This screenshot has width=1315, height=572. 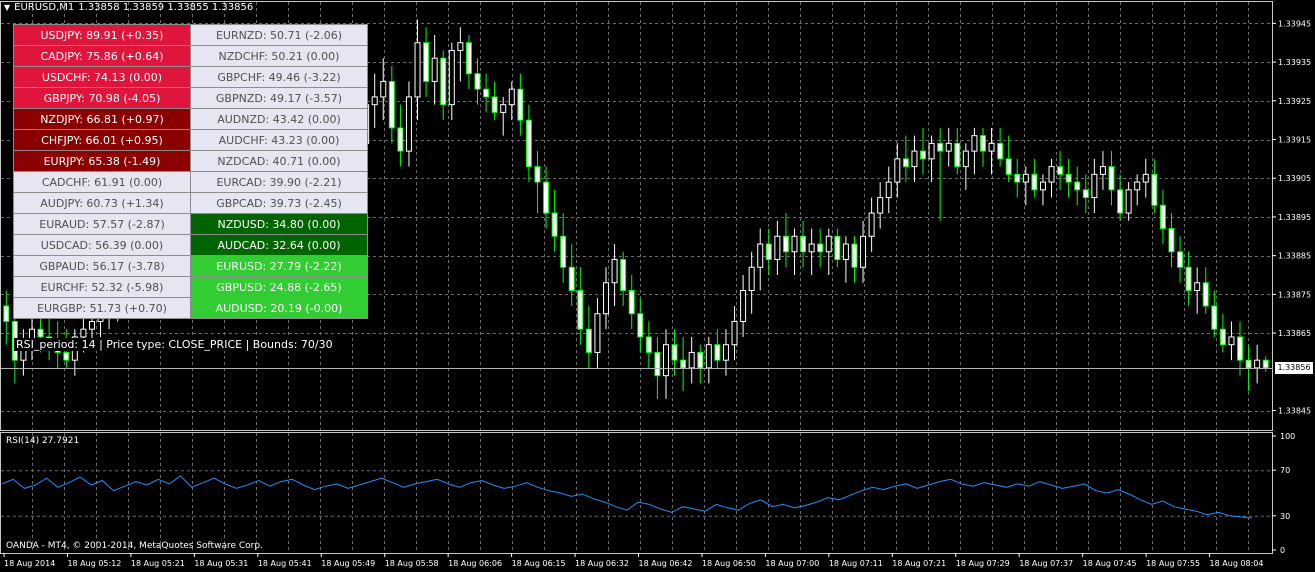 I want to click on current-price-label: 1.33856, so click(x=1294, y=368).